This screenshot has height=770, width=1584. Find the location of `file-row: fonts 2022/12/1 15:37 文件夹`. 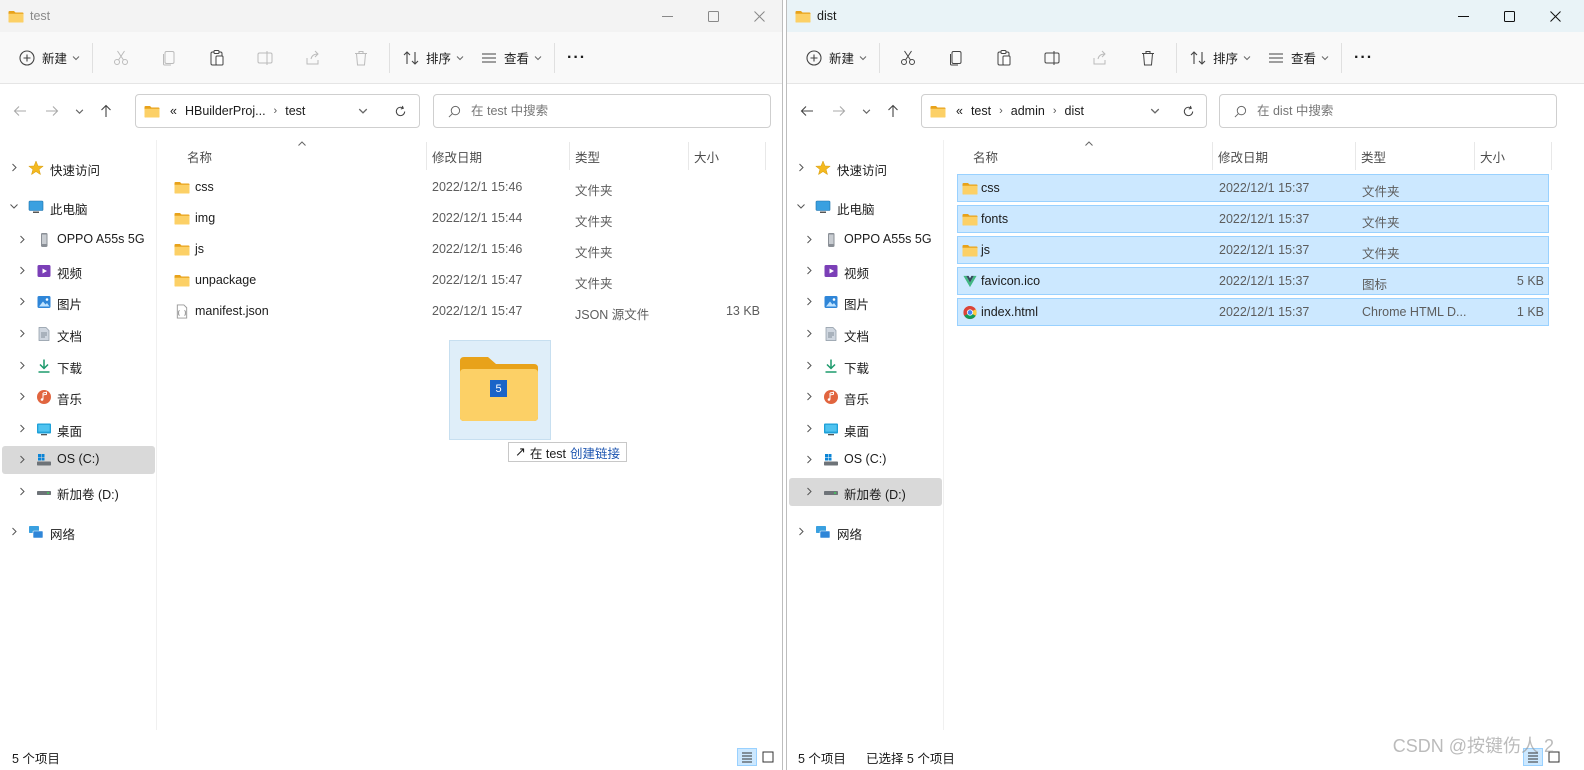

file-row: fonts 2022/12/1 15:37 文件夹 is located at coordinates (1253, 219).